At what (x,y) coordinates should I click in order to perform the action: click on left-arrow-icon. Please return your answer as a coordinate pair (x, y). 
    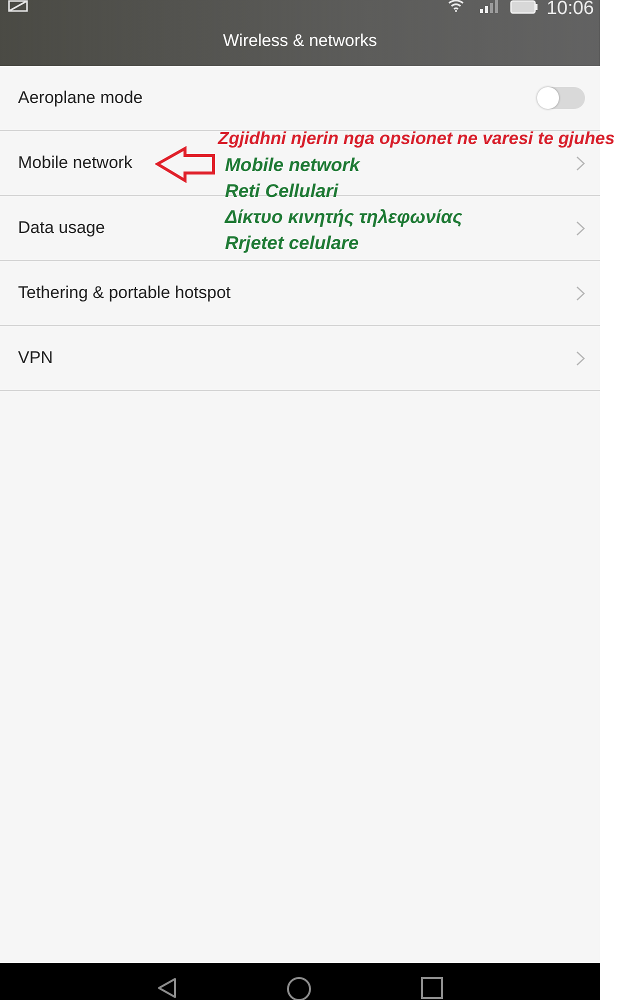
    Looking at the image, I should click on (185, 164).